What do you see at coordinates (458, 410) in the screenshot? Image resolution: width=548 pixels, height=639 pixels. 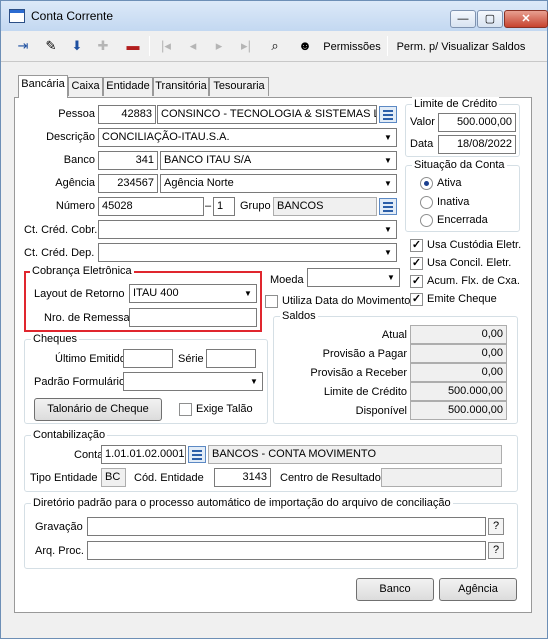 I see `disponivel-field: 500.000,00` at bounding box center [458, 410].